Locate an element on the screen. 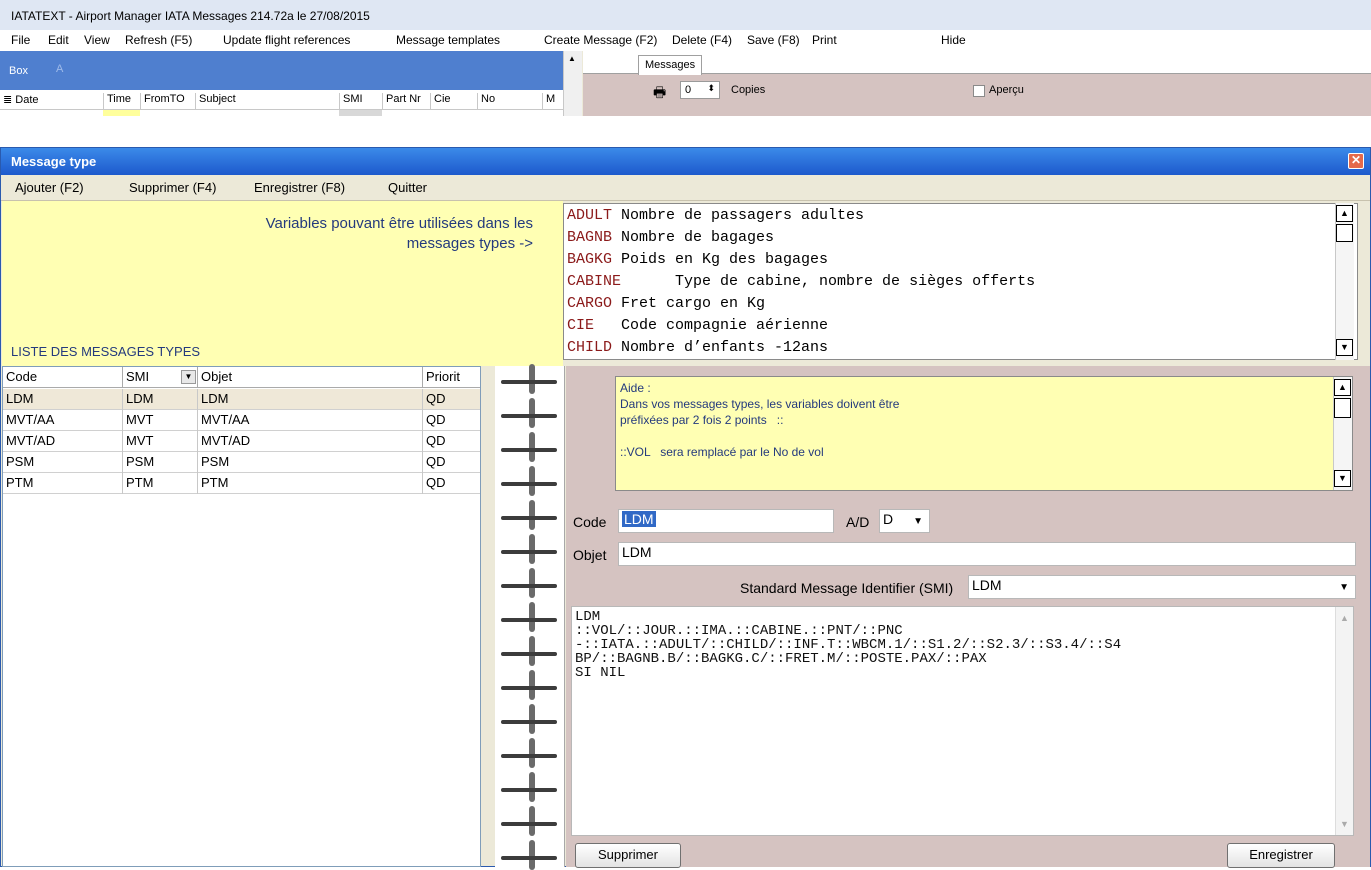 This screenshot has width=1371, height=870. printer-icon: 🖶 is located at coordinates (659, 94).